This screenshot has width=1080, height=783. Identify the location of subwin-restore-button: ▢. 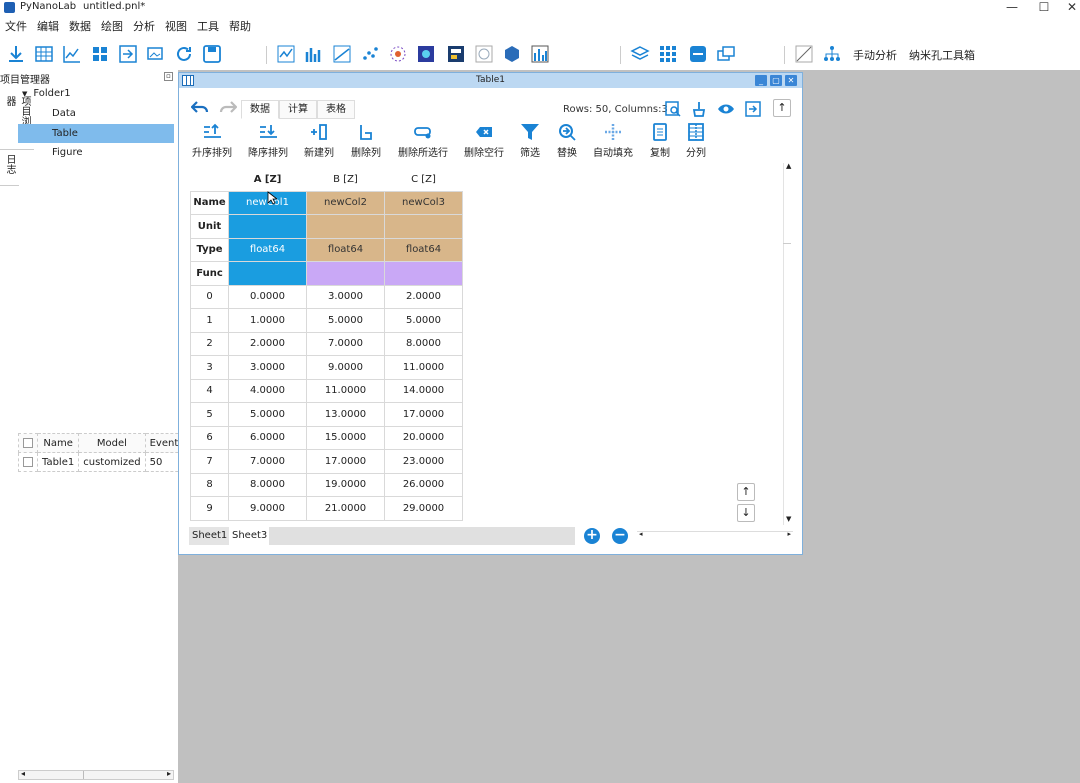
(776, 80).